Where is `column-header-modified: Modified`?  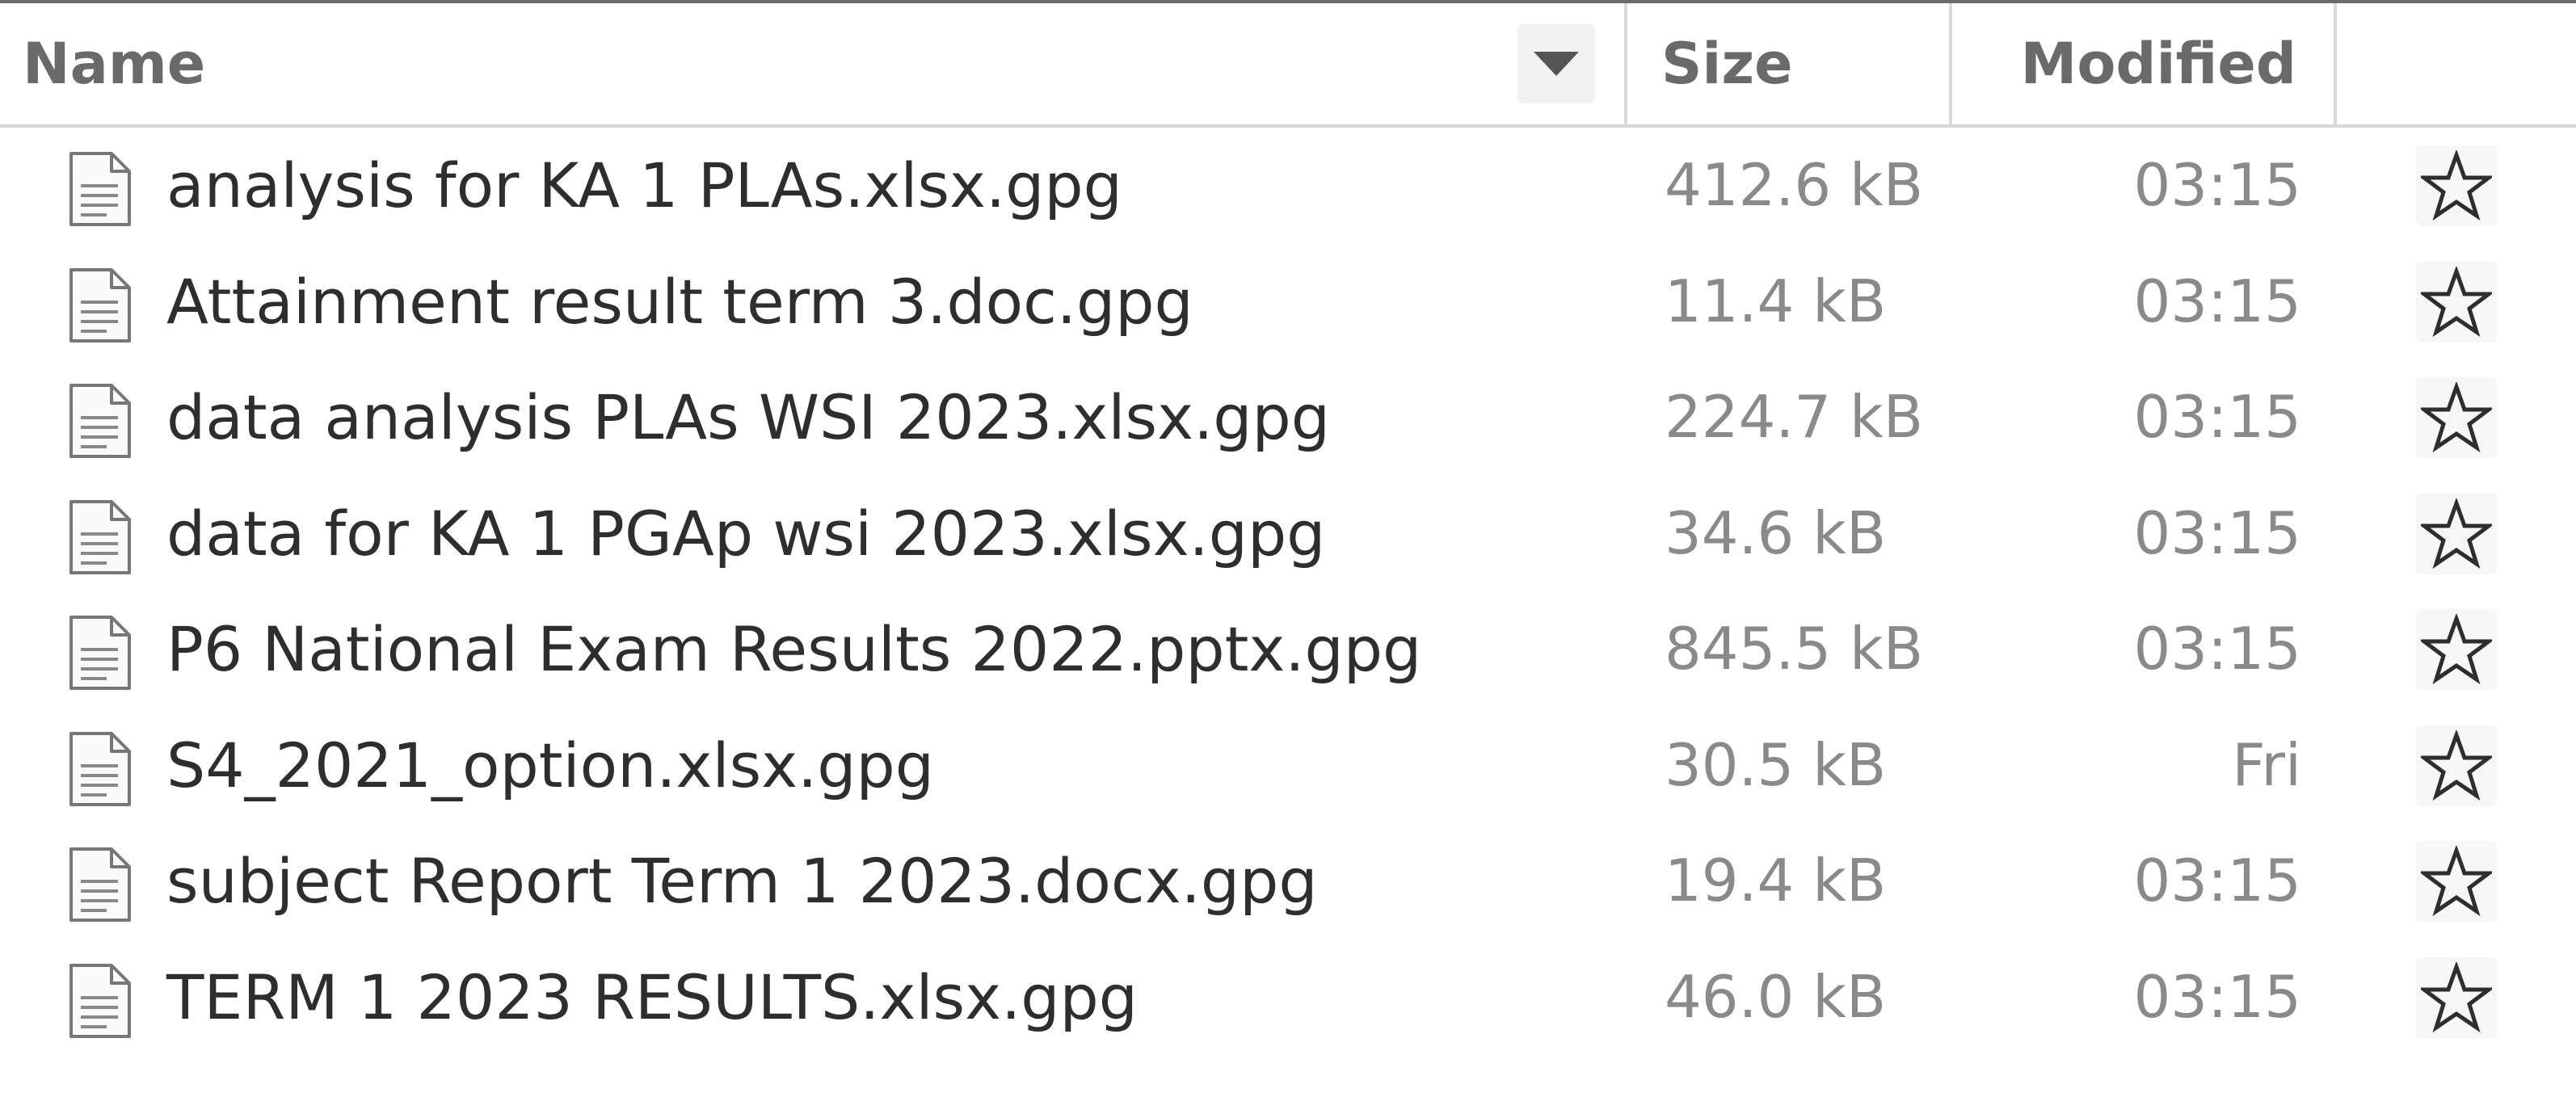 column-header-modified: Modified is located at coordinates (2144, 63).